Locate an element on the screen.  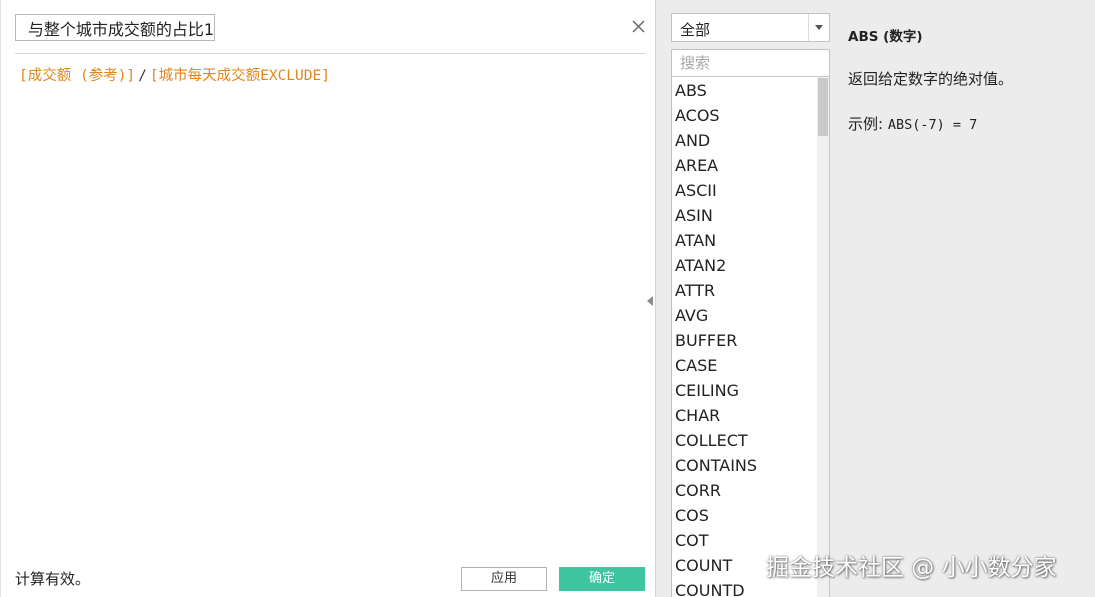
formula-editor: [成交额 (参考)] / [城市每天成交额EXCLUDE] is located at coordinates (174, 76).